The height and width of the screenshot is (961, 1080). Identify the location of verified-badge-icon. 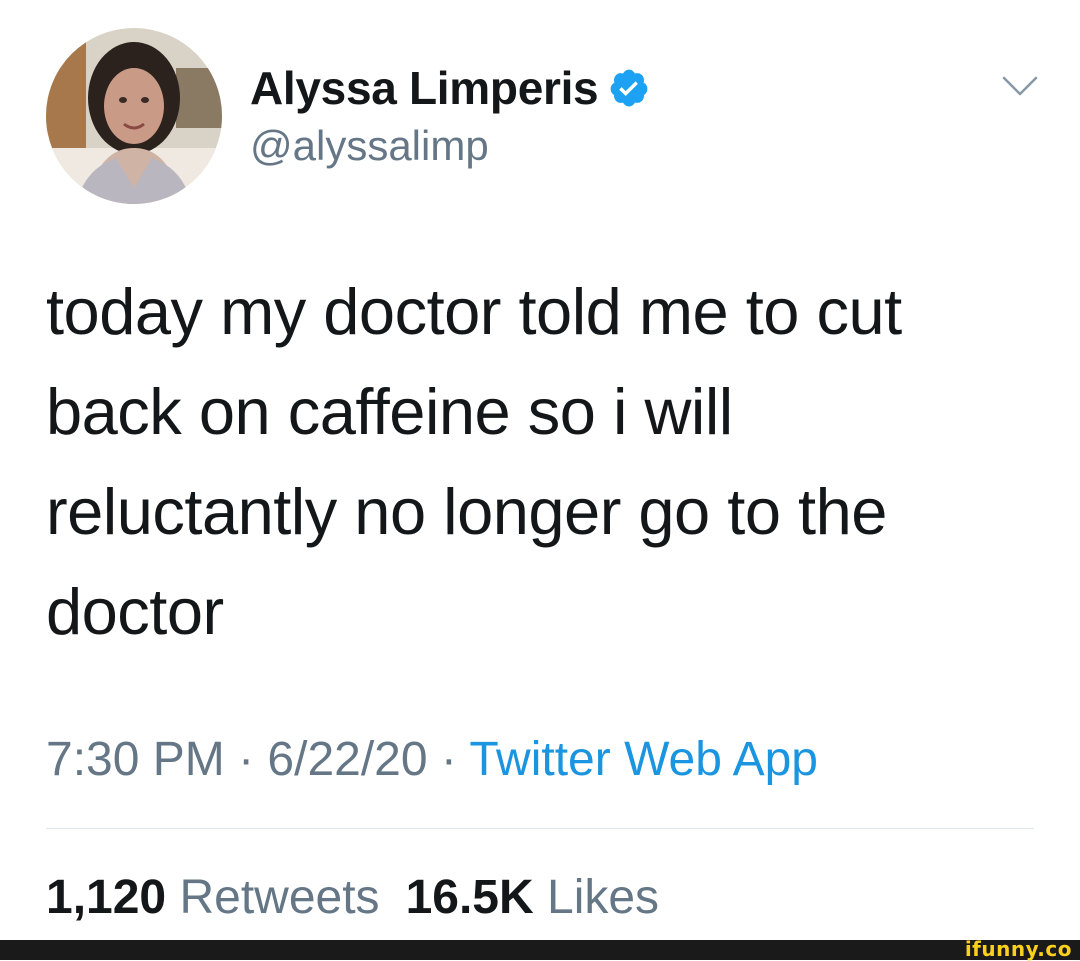
(629, 88).